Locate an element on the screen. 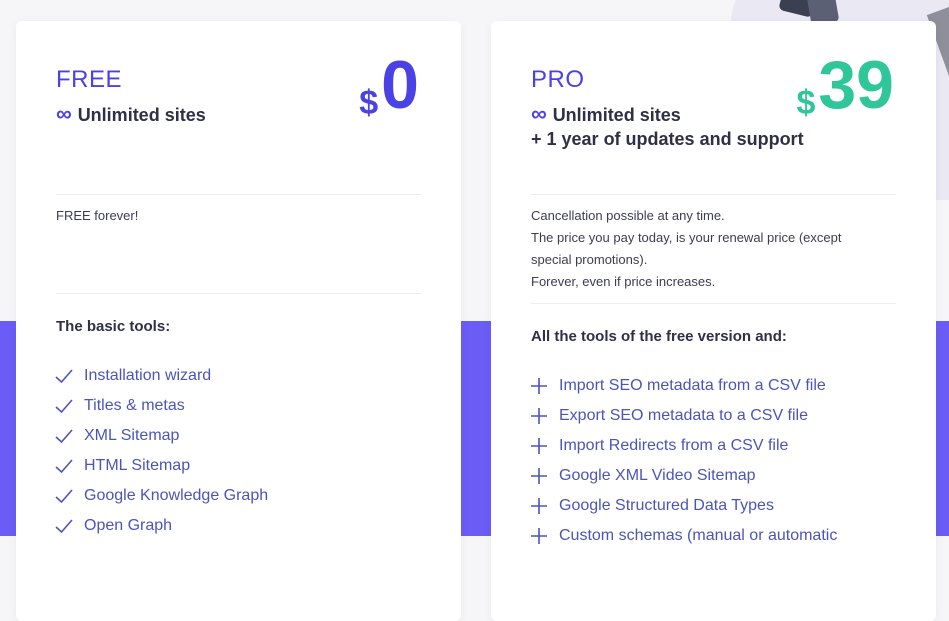 This screenshot has height=621, width=949. feature-item: Google Knowledge Graph is located at coordinates (161, 496).